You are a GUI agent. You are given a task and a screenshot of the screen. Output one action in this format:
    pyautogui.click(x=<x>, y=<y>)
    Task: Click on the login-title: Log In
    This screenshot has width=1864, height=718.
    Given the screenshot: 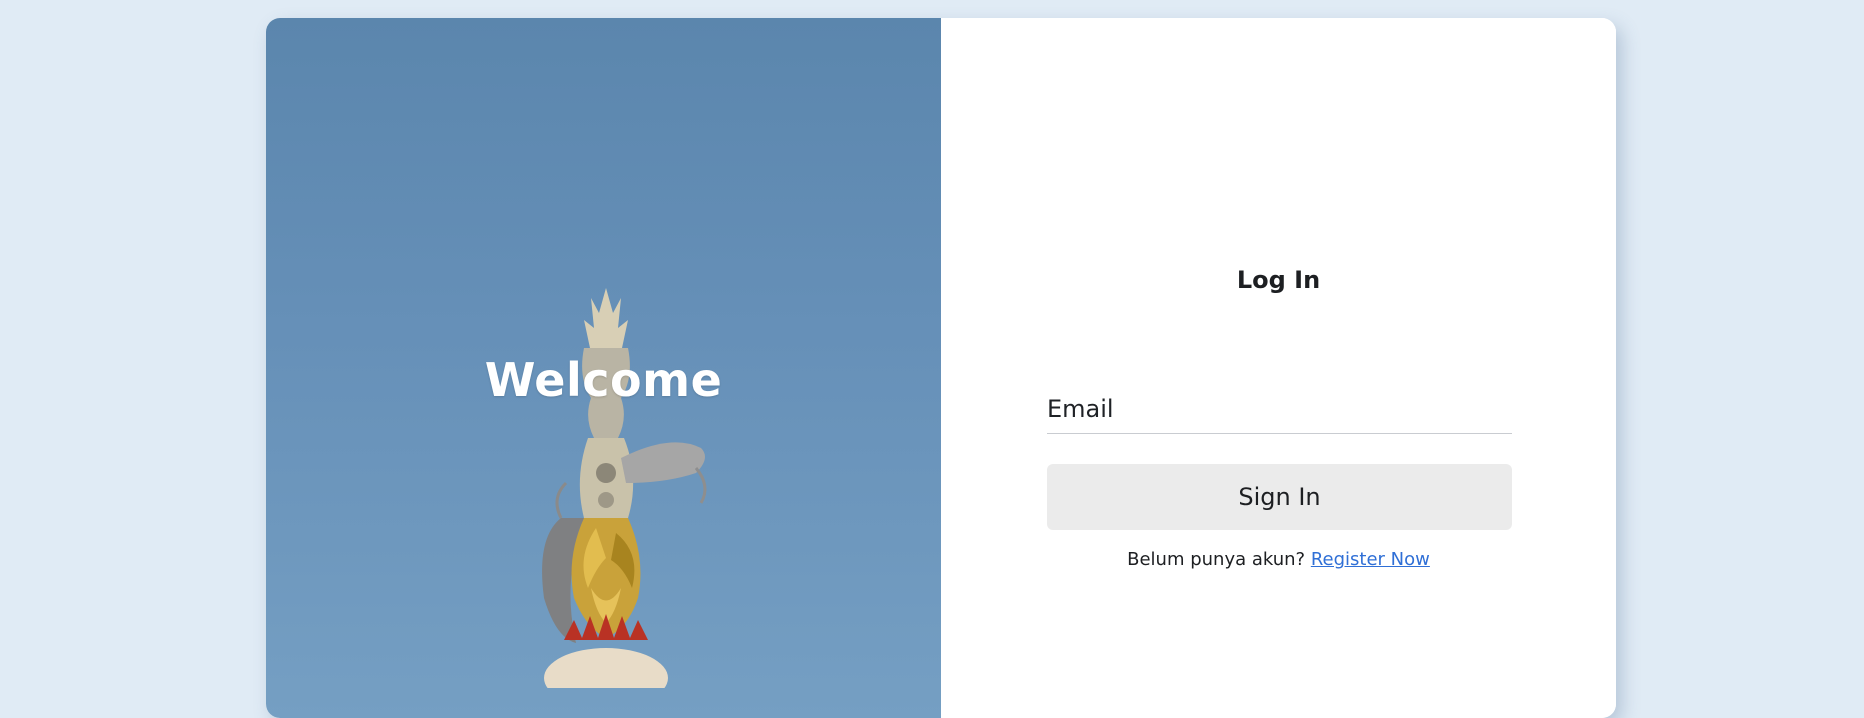 What is the action you would take?
    pyautogui.click(x=1278, y=280)
    